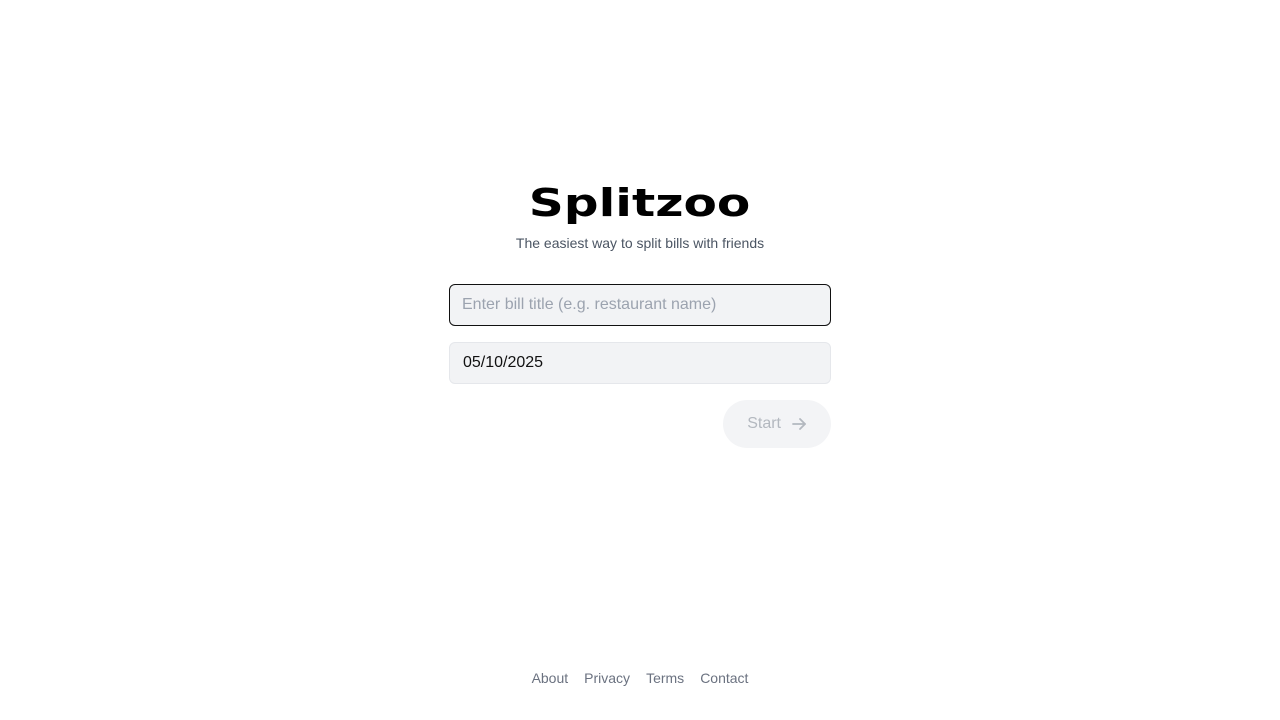 This screenshot has width=1280, height=720. I want to click on footer-link-terms: Terms, so click(665, 678).